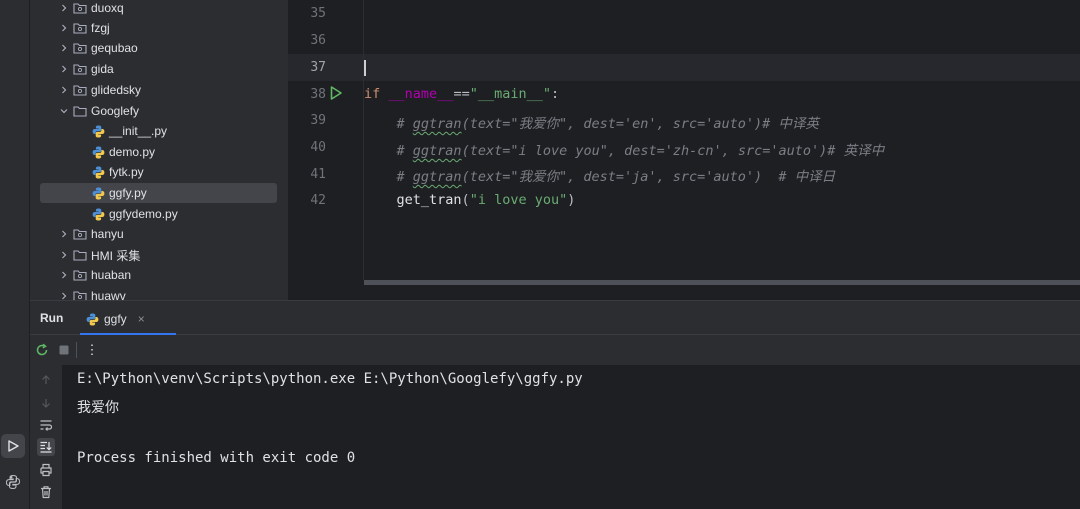 The width and height of the screenshot is (1080, 509). I want to click on scroll-to-end-icon, so click(46, 447).